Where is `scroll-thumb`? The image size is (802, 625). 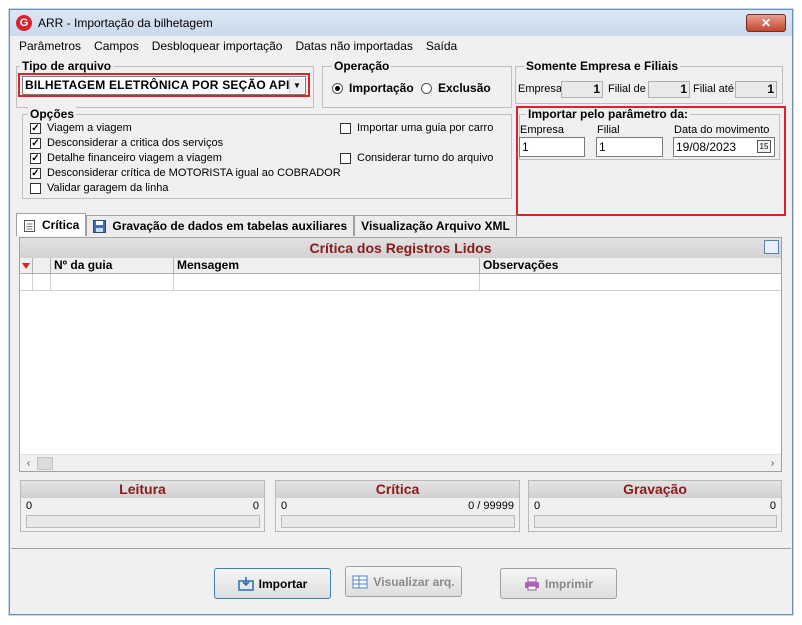 scroll-thumb is located at coordinates (45, 463).